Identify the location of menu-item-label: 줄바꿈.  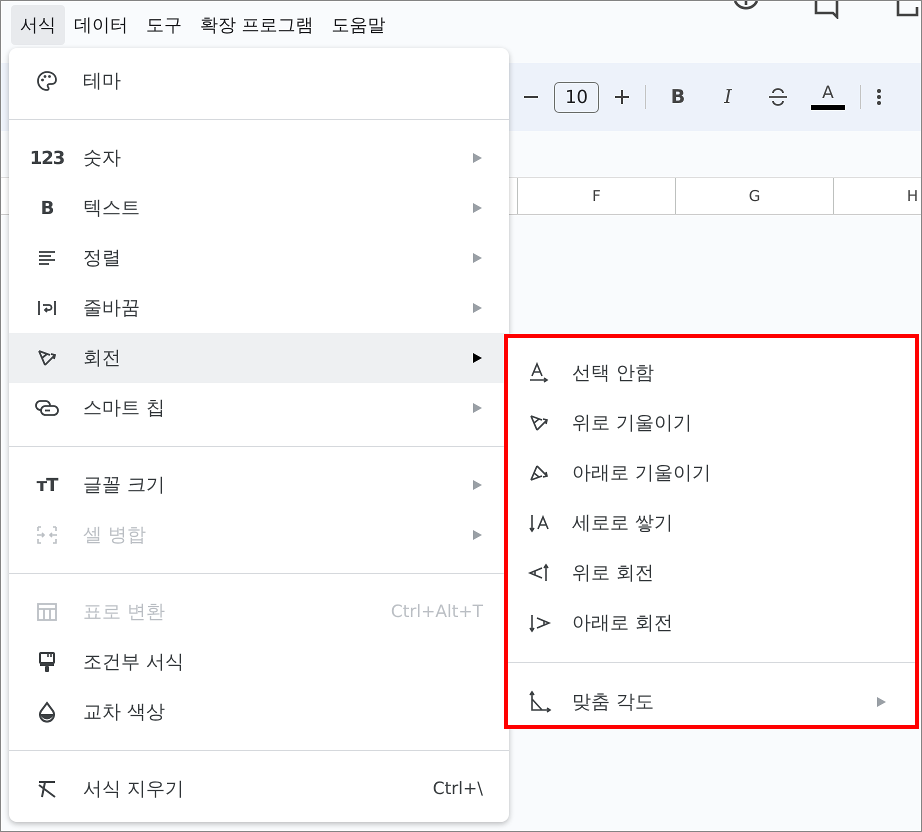
(112, 308).